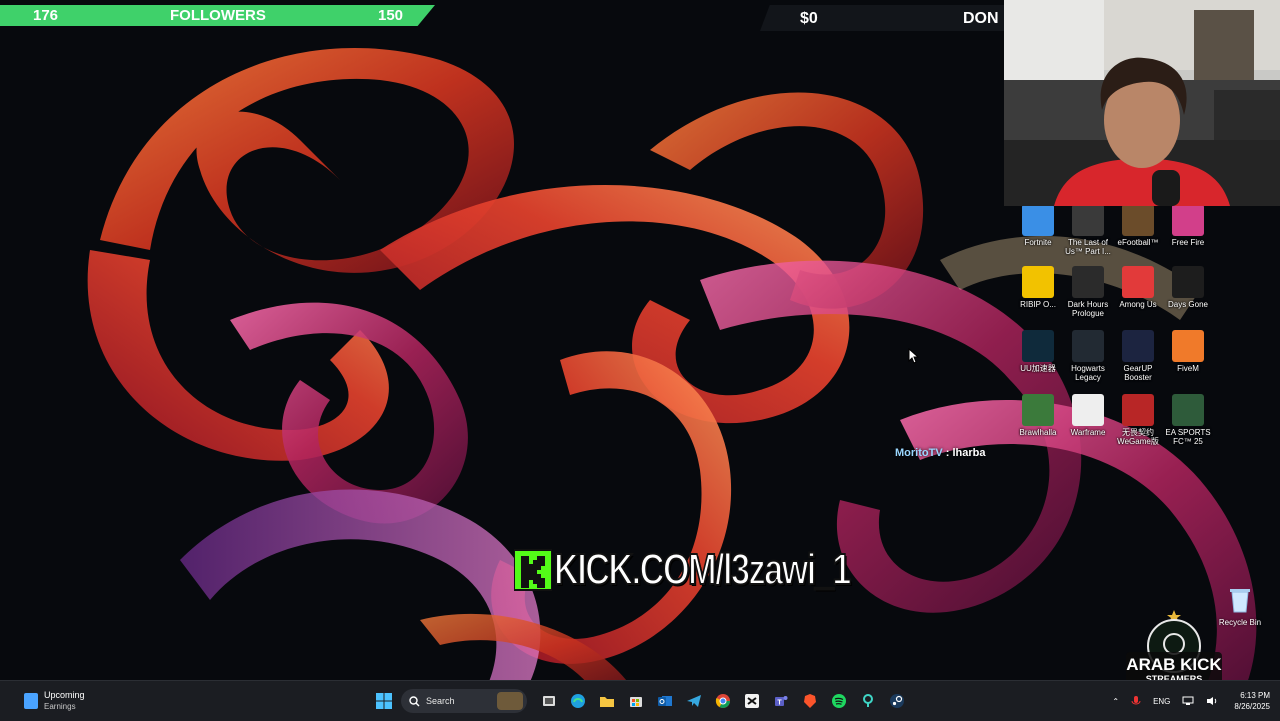  Describe the element at coordinates (1138, 437) in the screenshot. I see `desktop-icon-label: 无畏契约 WeGame版` at that location.